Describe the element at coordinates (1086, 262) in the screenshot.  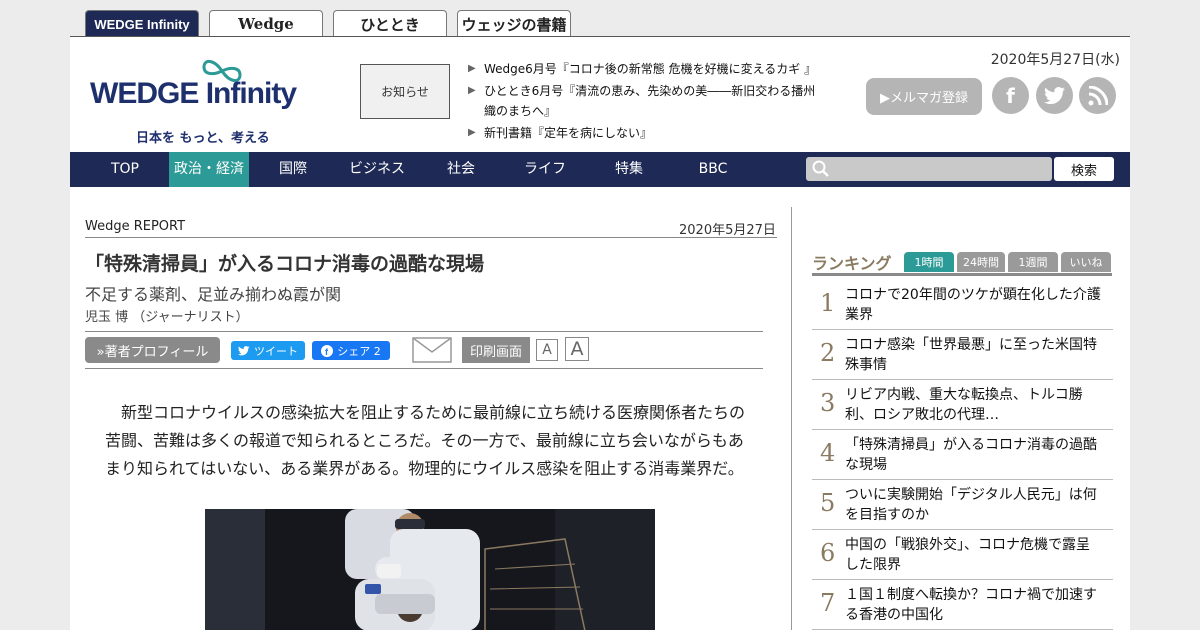
I see `ranking-tab-likes: いいね` at that location.